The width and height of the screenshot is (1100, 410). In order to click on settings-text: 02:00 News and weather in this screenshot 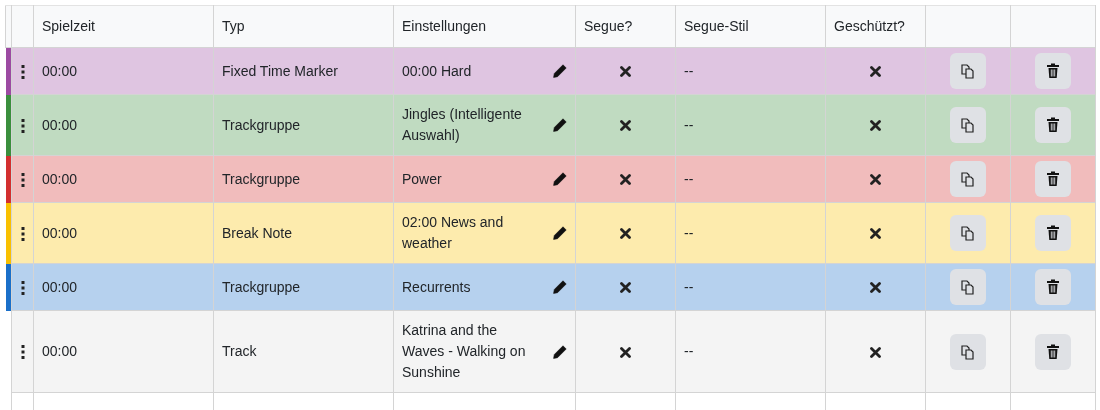, I will do `click(453, 233)`.